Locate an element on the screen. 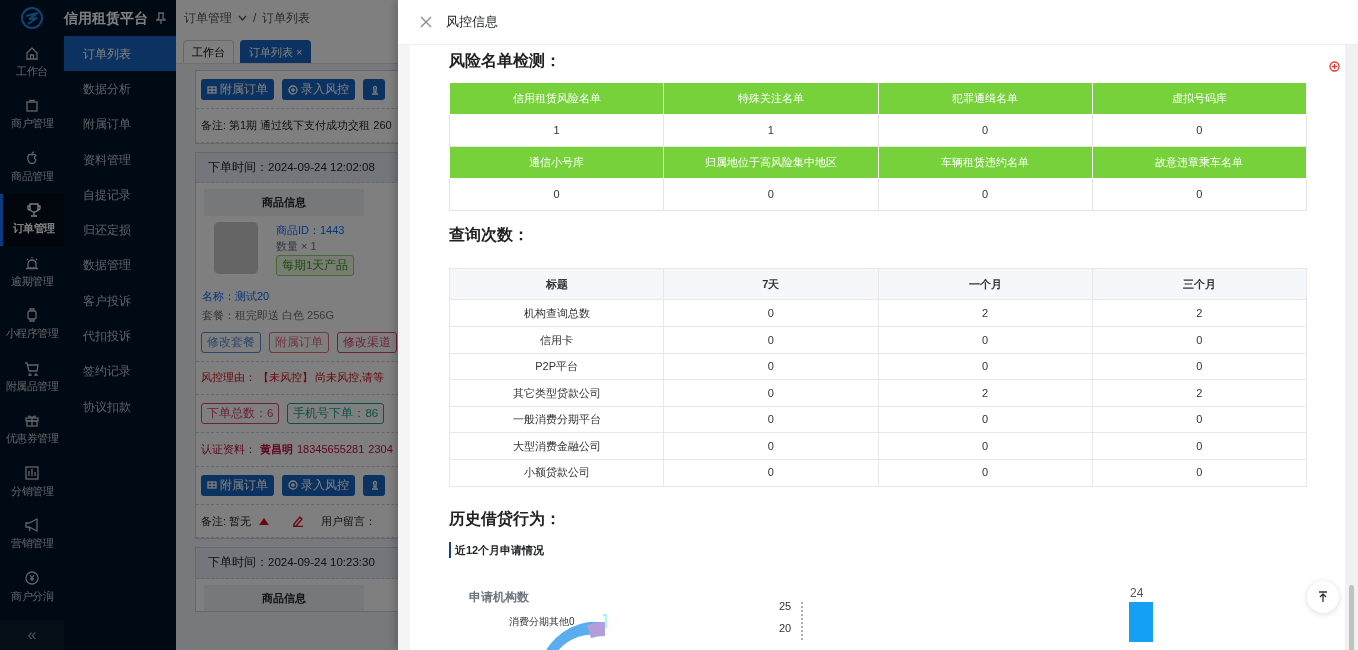 Image resolution: width=1358 pixels, height=650 pixels. collapse-button: « is located at coordinates (32, 635).